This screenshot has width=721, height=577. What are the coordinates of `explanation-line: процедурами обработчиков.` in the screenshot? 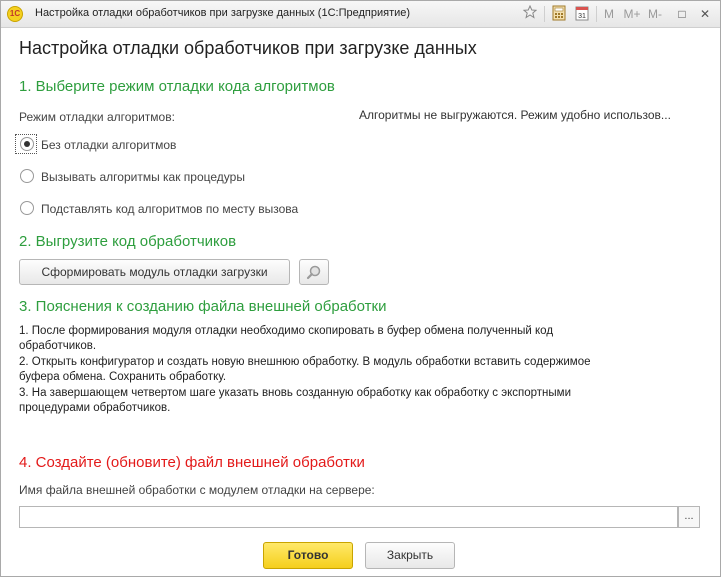 It's located at (95, 408).